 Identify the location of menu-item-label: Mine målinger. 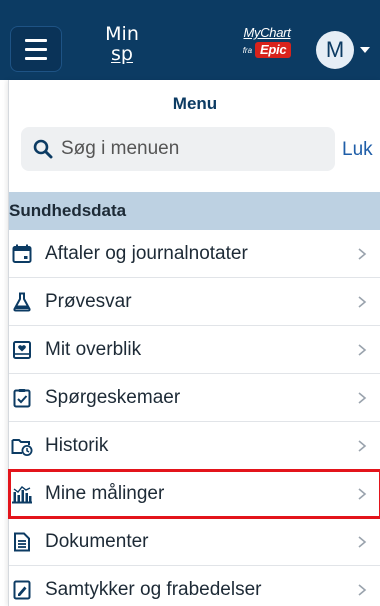
(105, 493).